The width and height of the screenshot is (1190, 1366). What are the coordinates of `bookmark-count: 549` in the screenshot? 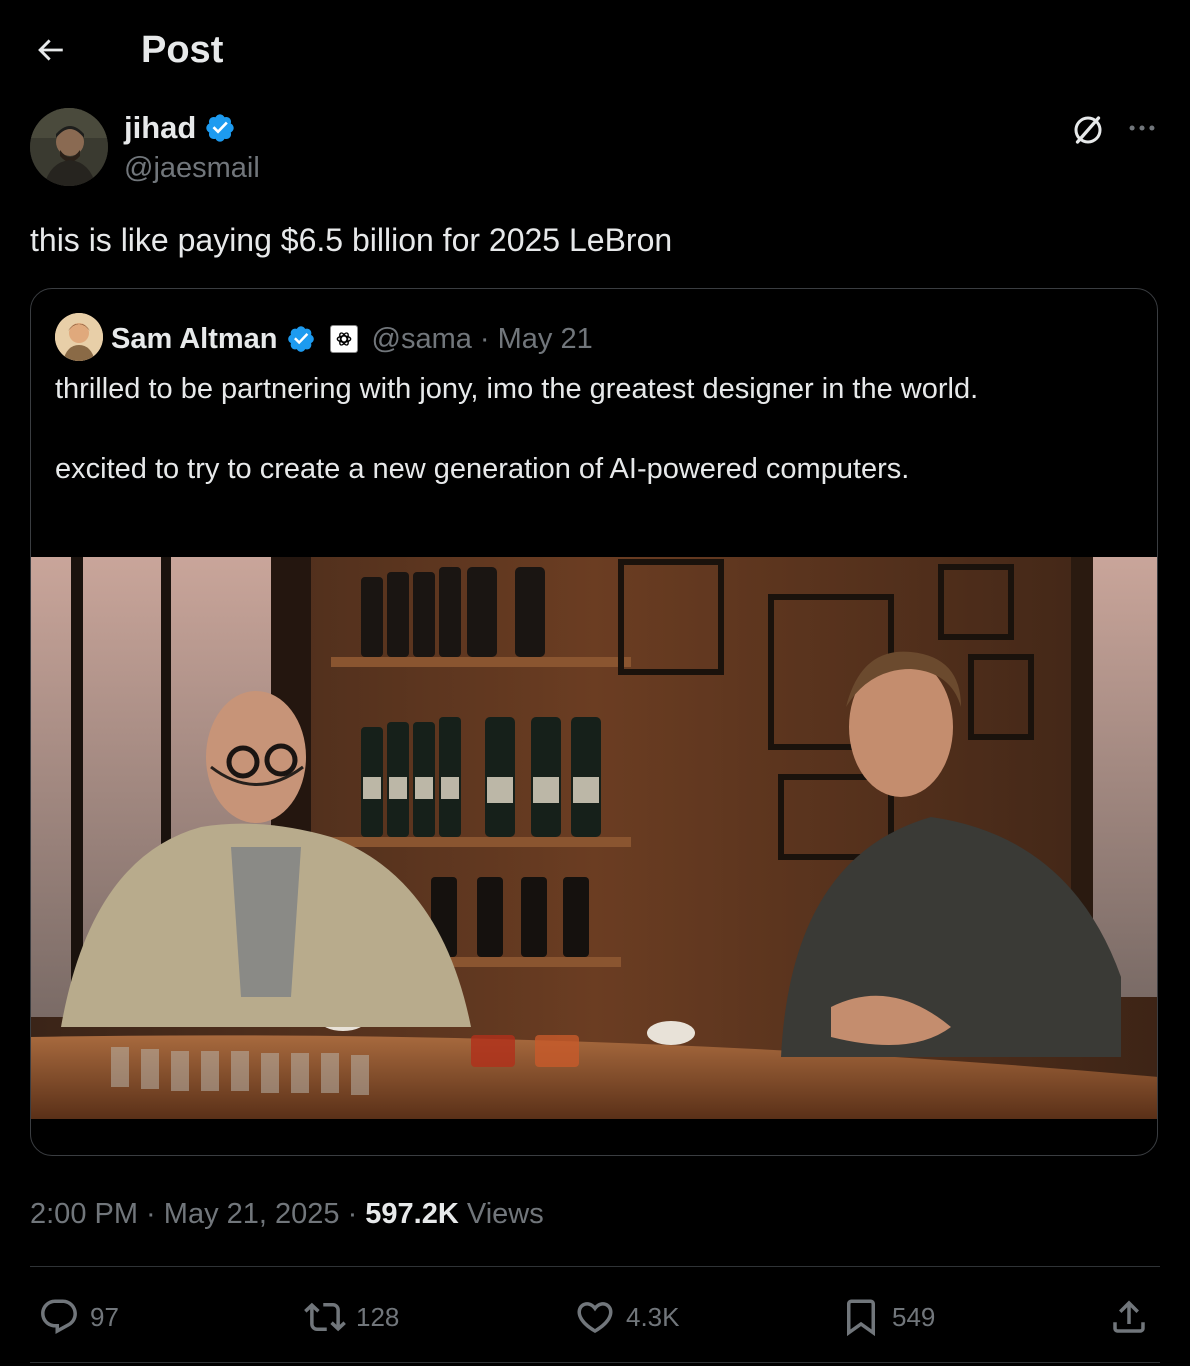 It's located at (914, 1316).